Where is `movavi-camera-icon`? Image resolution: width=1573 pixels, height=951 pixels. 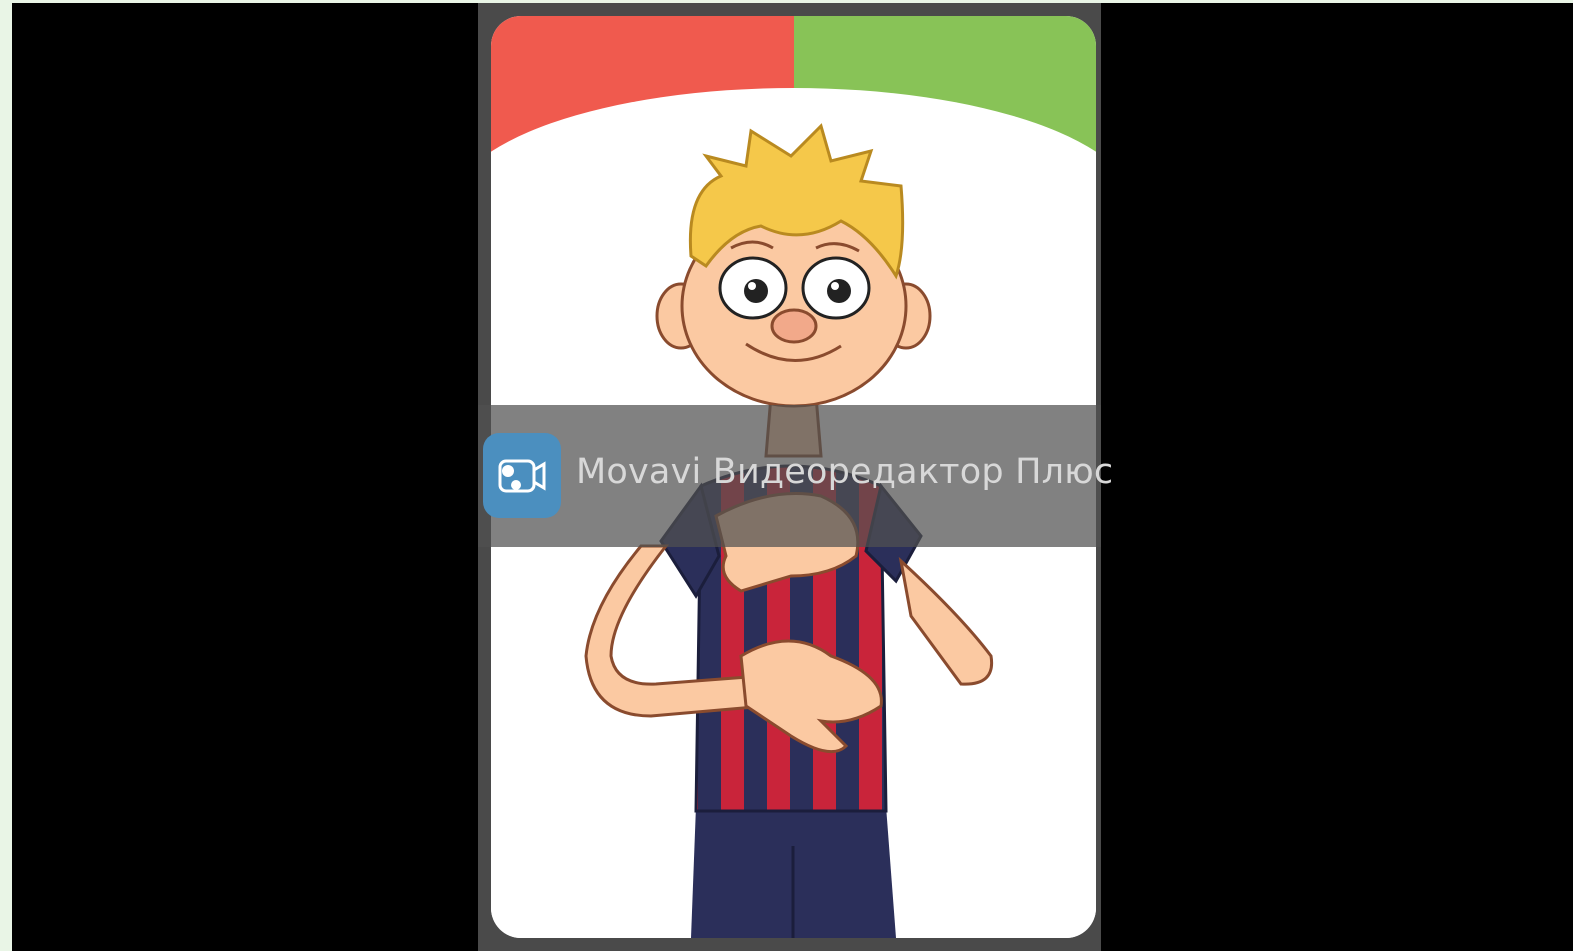 movavi-camera-icon is located at coordinates (522, 475).